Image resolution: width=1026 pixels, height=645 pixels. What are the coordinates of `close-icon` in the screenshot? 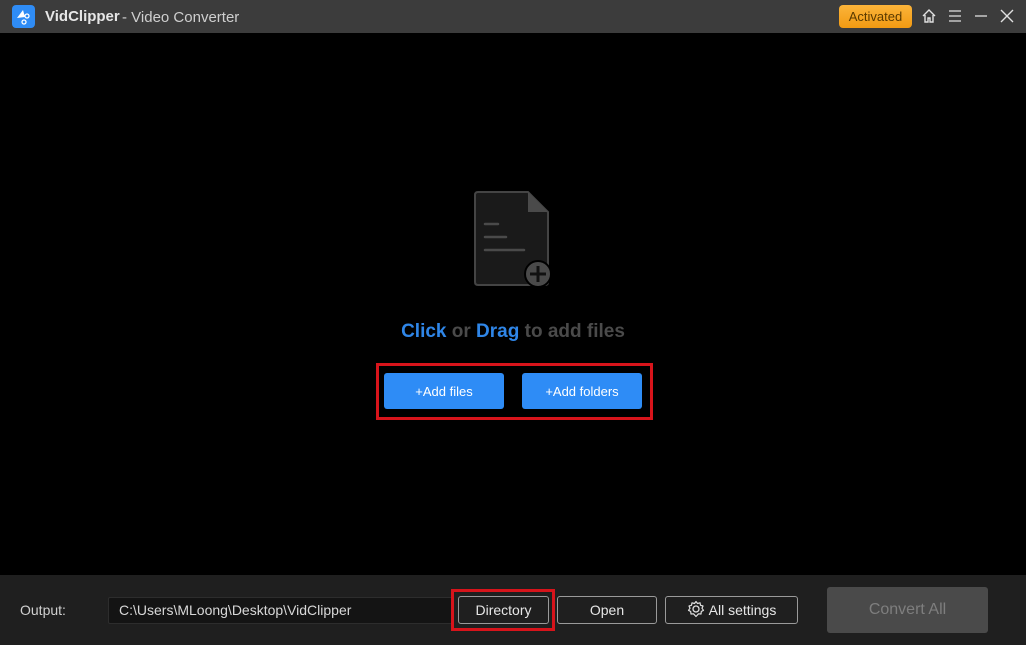 It's located at (1007, 16).